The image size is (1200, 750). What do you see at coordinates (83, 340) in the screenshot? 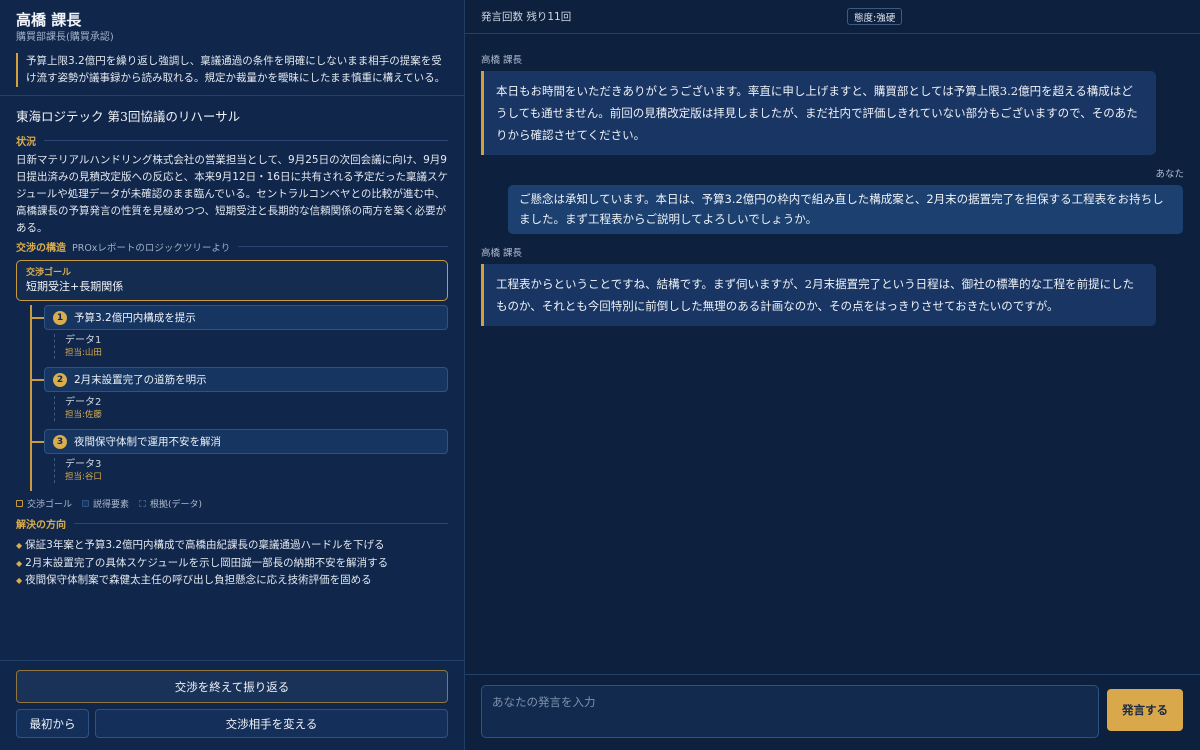
I see `evidence-name: データ1` at bounding box center [83, 340].